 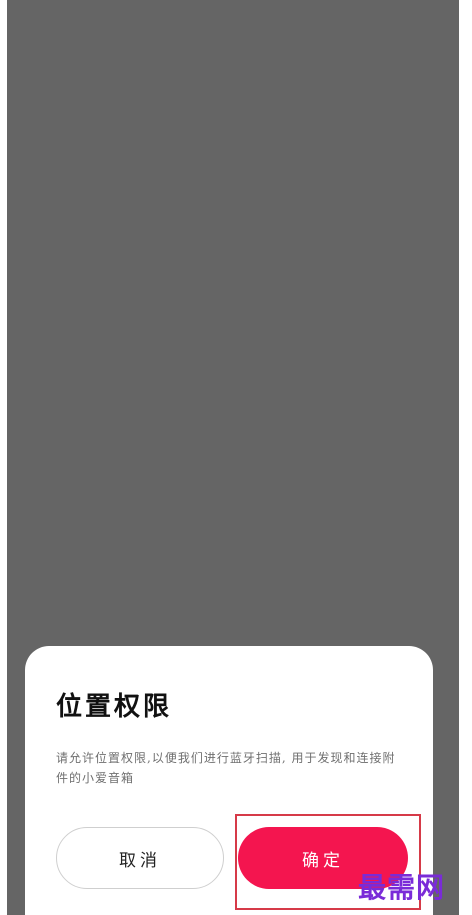 What do you see at coordinates (465, 457) in the screenshot?
I see `screenshot-border-strip` at bounding box center [465, 457].